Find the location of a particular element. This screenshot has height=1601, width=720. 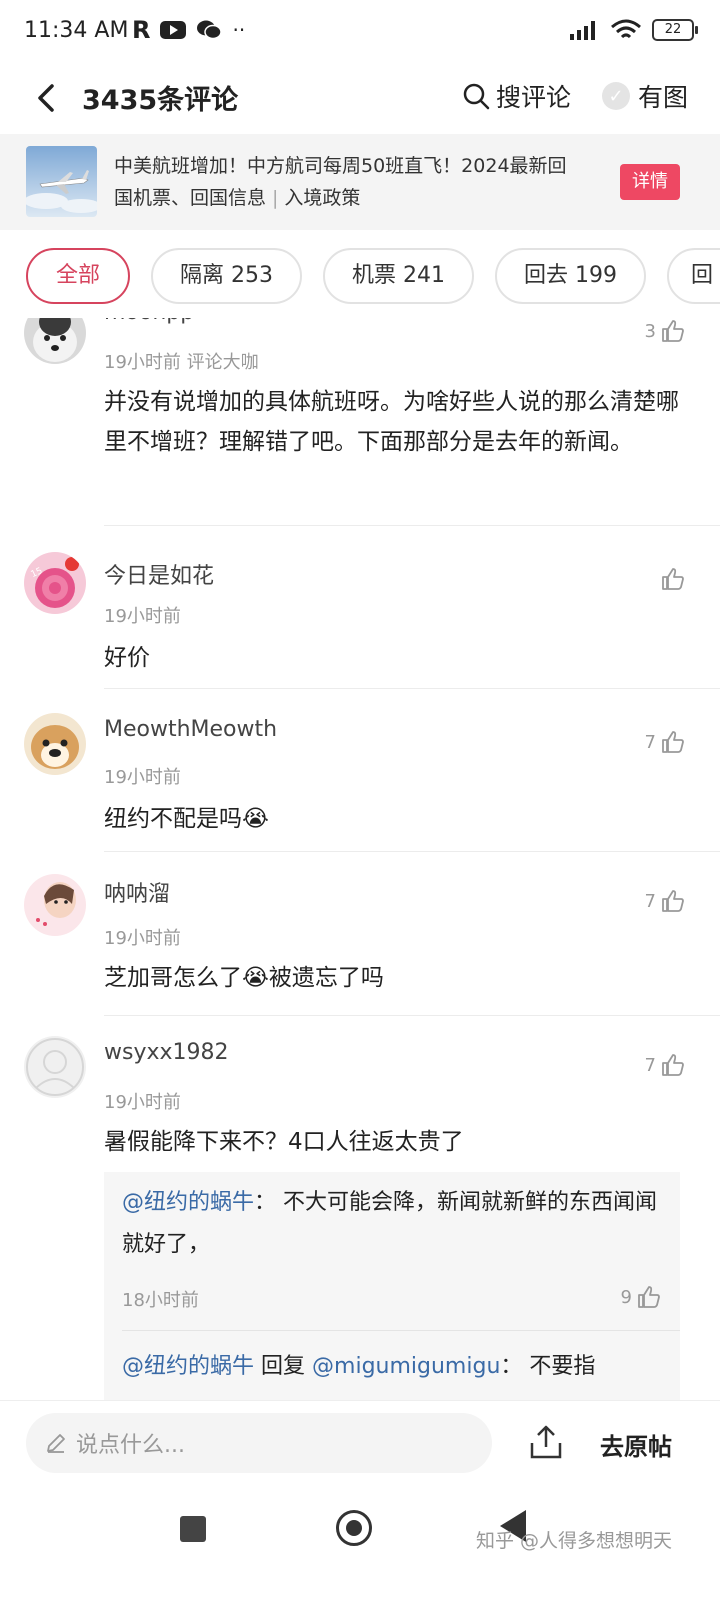

wifi-icon is located at coordinates (626, 29).